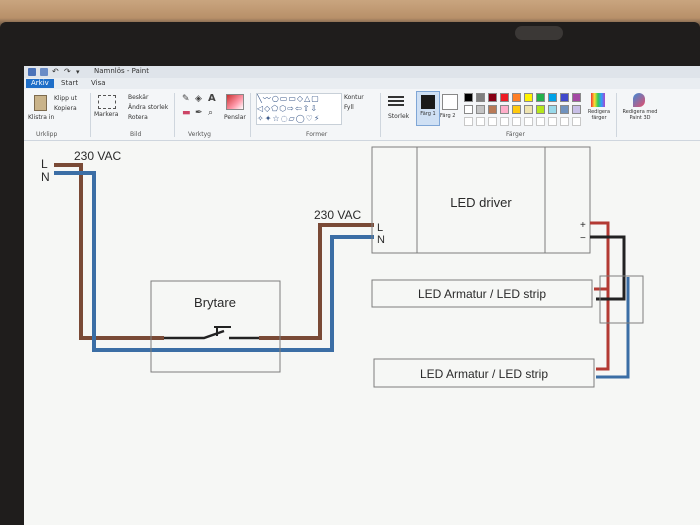 The width and height of the screenshot is (700, 525). What do you see at coordinates (598, 100) in the screenshot?
I see `edit-colors-icon` at bounding box center [598, 100].